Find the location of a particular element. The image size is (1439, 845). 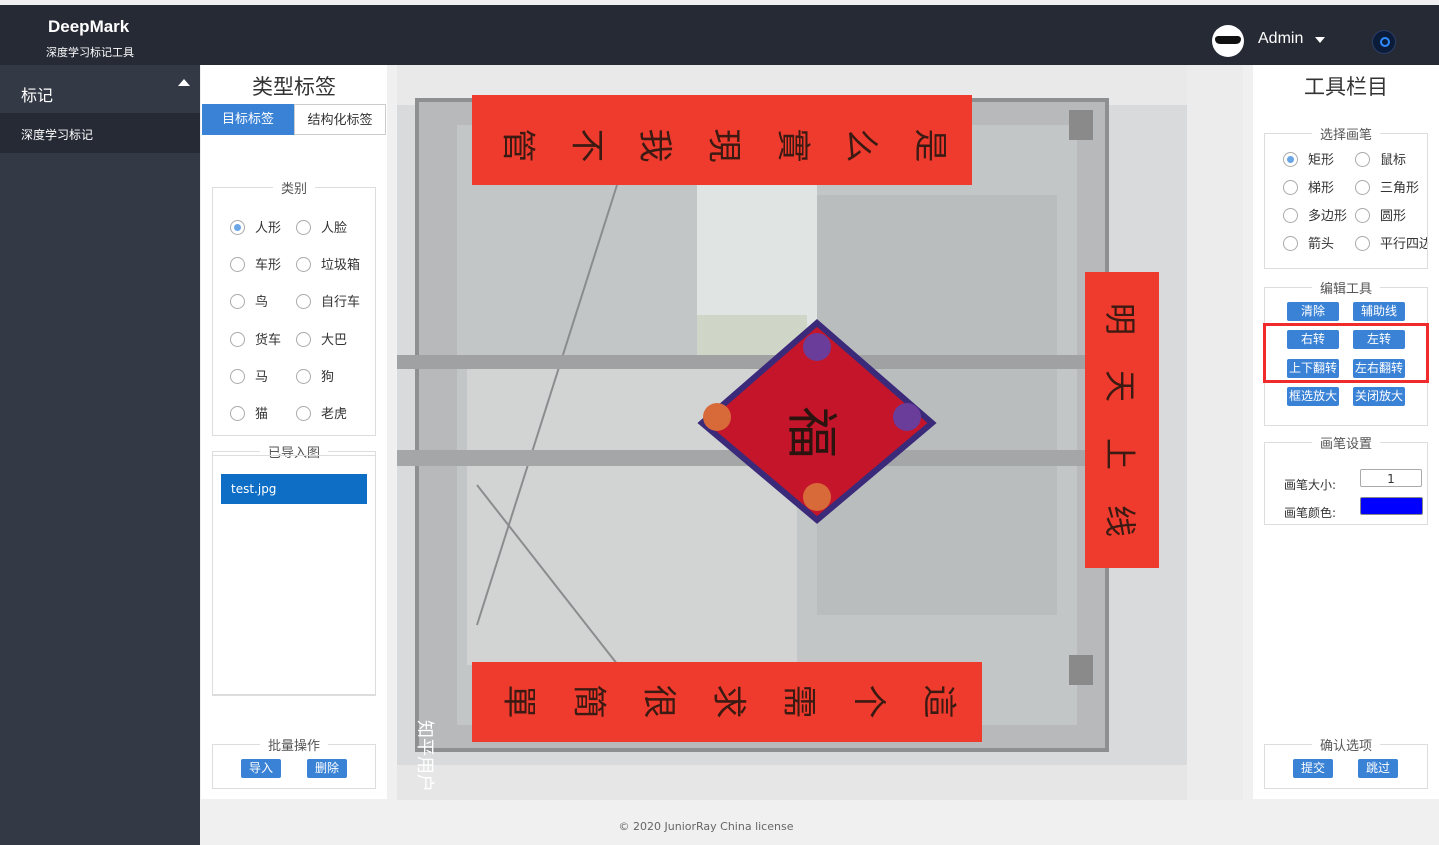

sidebar-section-header: 标记 is located at coordinates (100, 89).